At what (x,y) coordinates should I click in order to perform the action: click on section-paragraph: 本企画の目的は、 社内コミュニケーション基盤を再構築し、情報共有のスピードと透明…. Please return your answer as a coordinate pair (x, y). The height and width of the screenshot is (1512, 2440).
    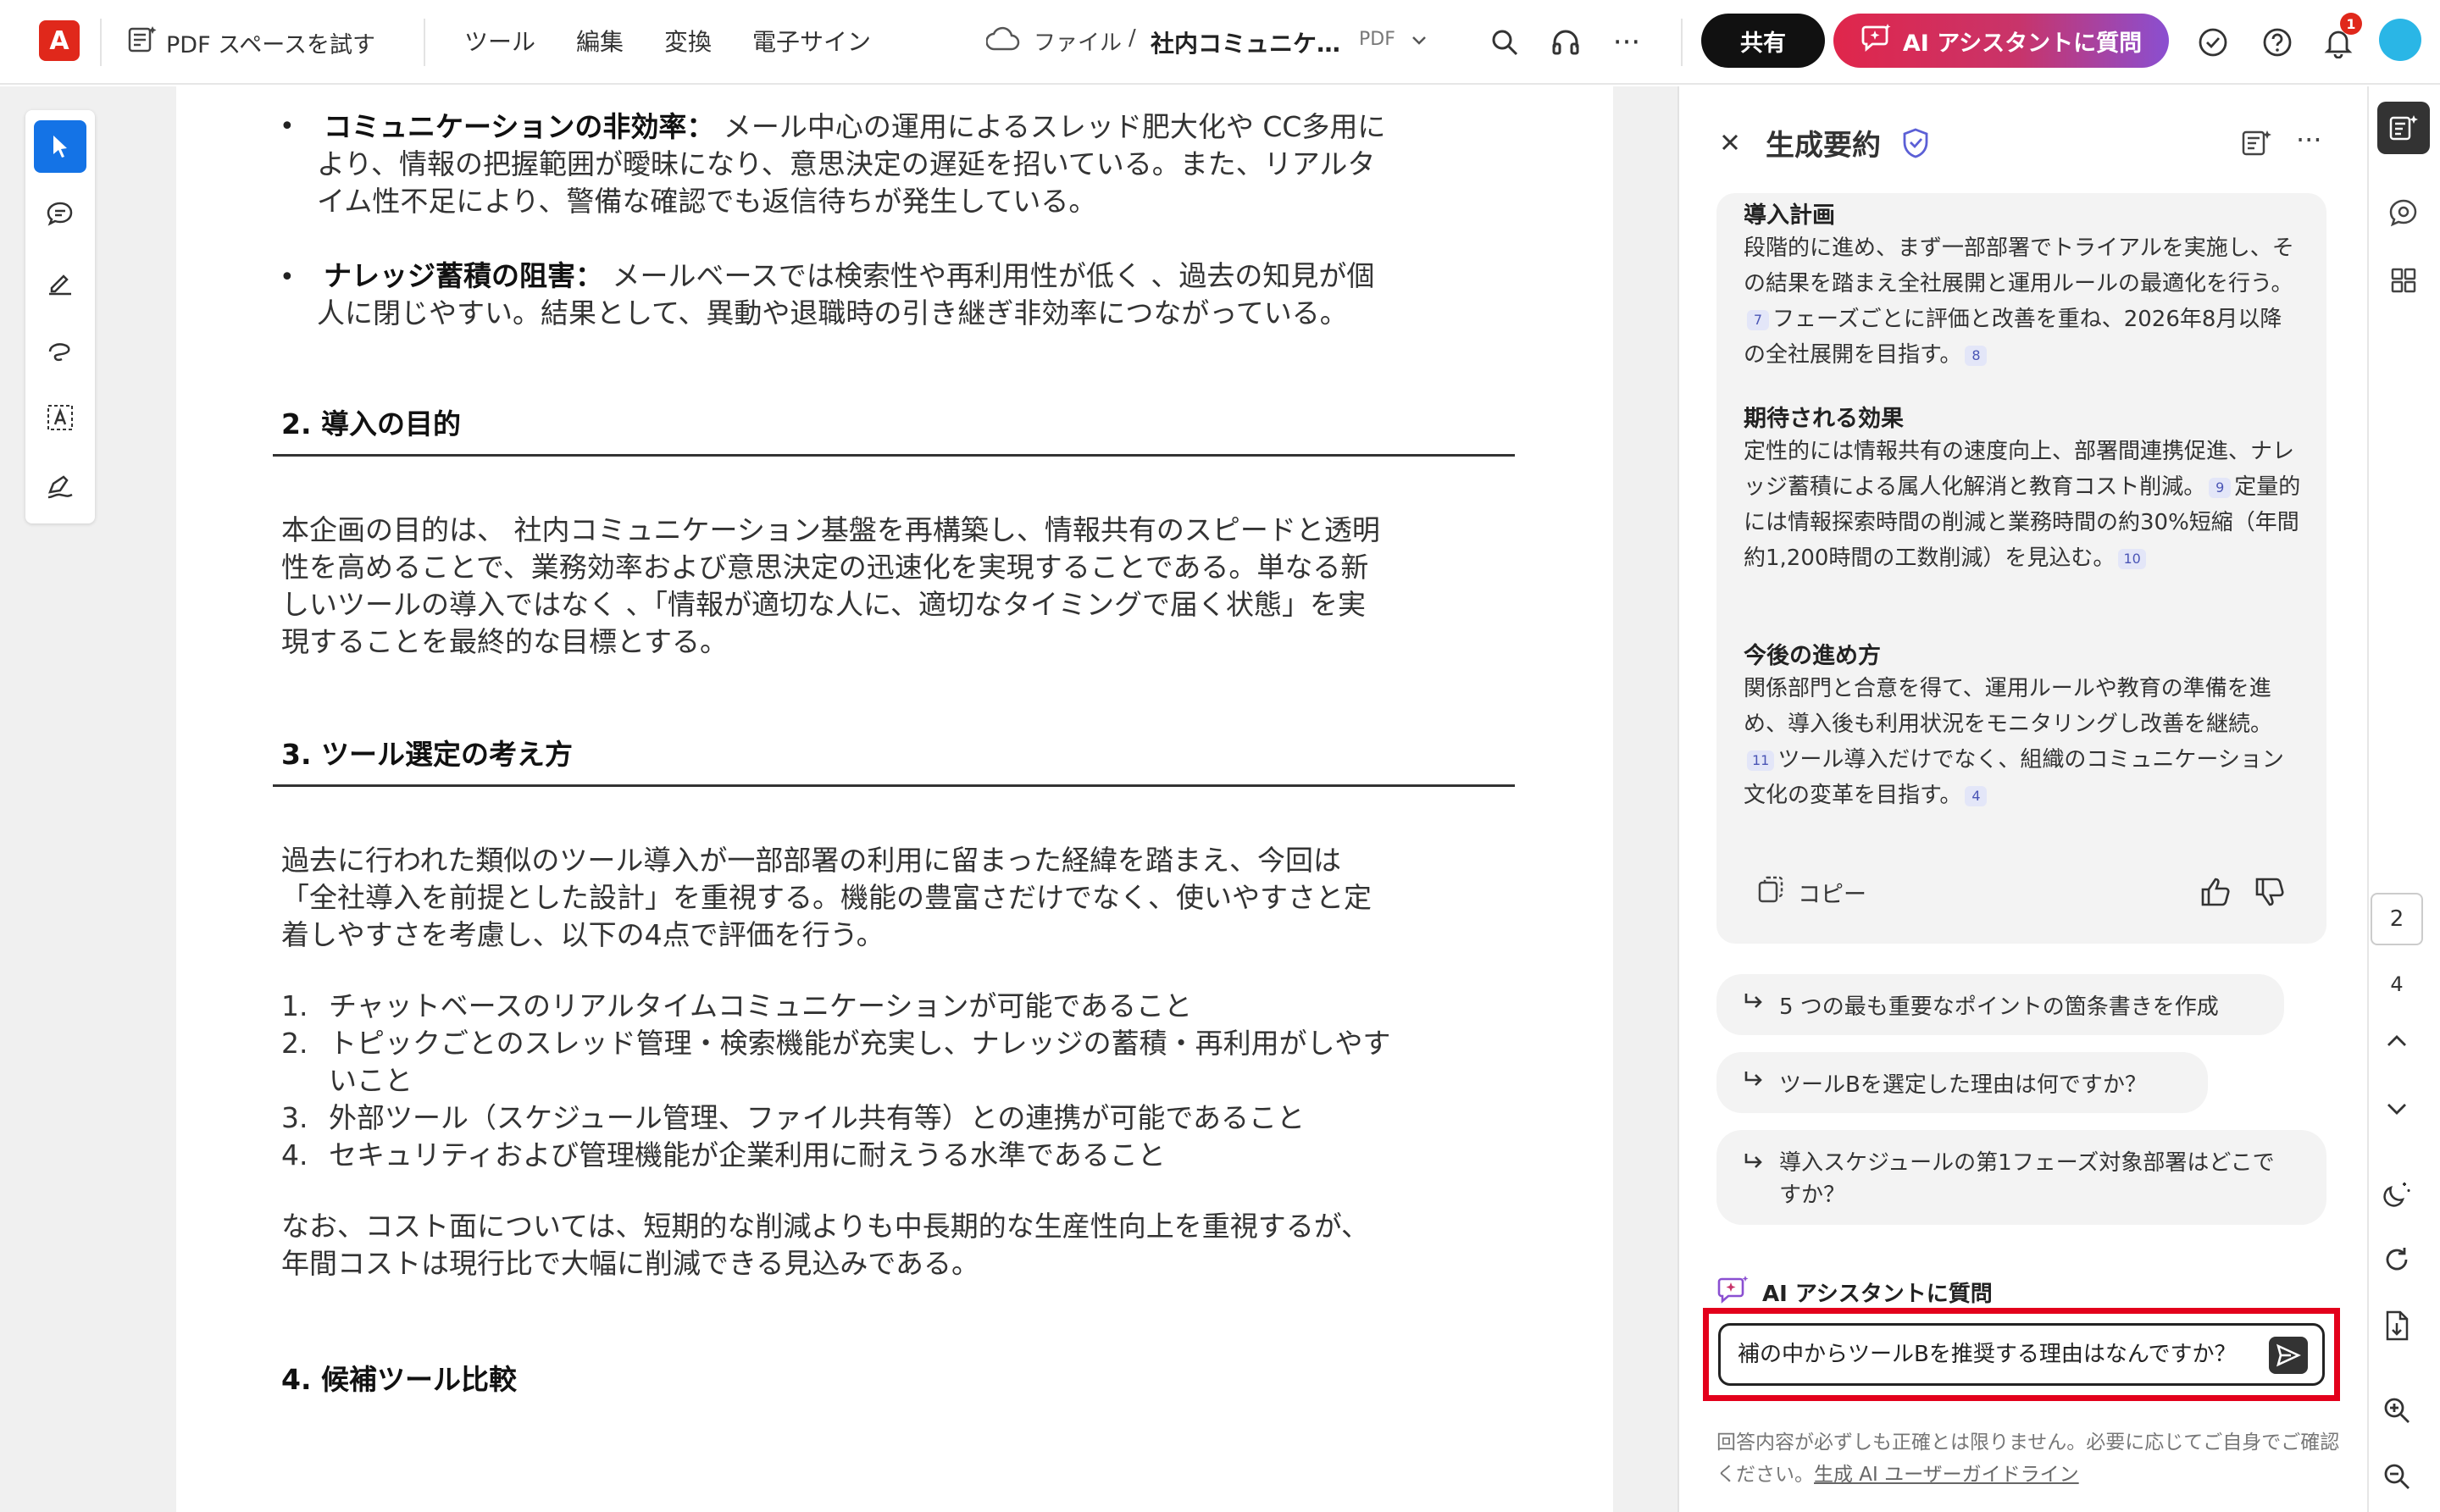
    Looking at the image, I should click on (908, 586).